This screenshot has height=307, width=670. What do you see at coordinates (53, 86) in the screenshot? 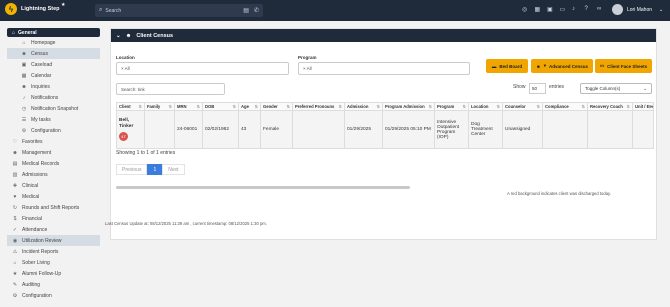
I see `sidebar-item-inquiries: ☻ Inquiries` at bounding box center [53, 86].